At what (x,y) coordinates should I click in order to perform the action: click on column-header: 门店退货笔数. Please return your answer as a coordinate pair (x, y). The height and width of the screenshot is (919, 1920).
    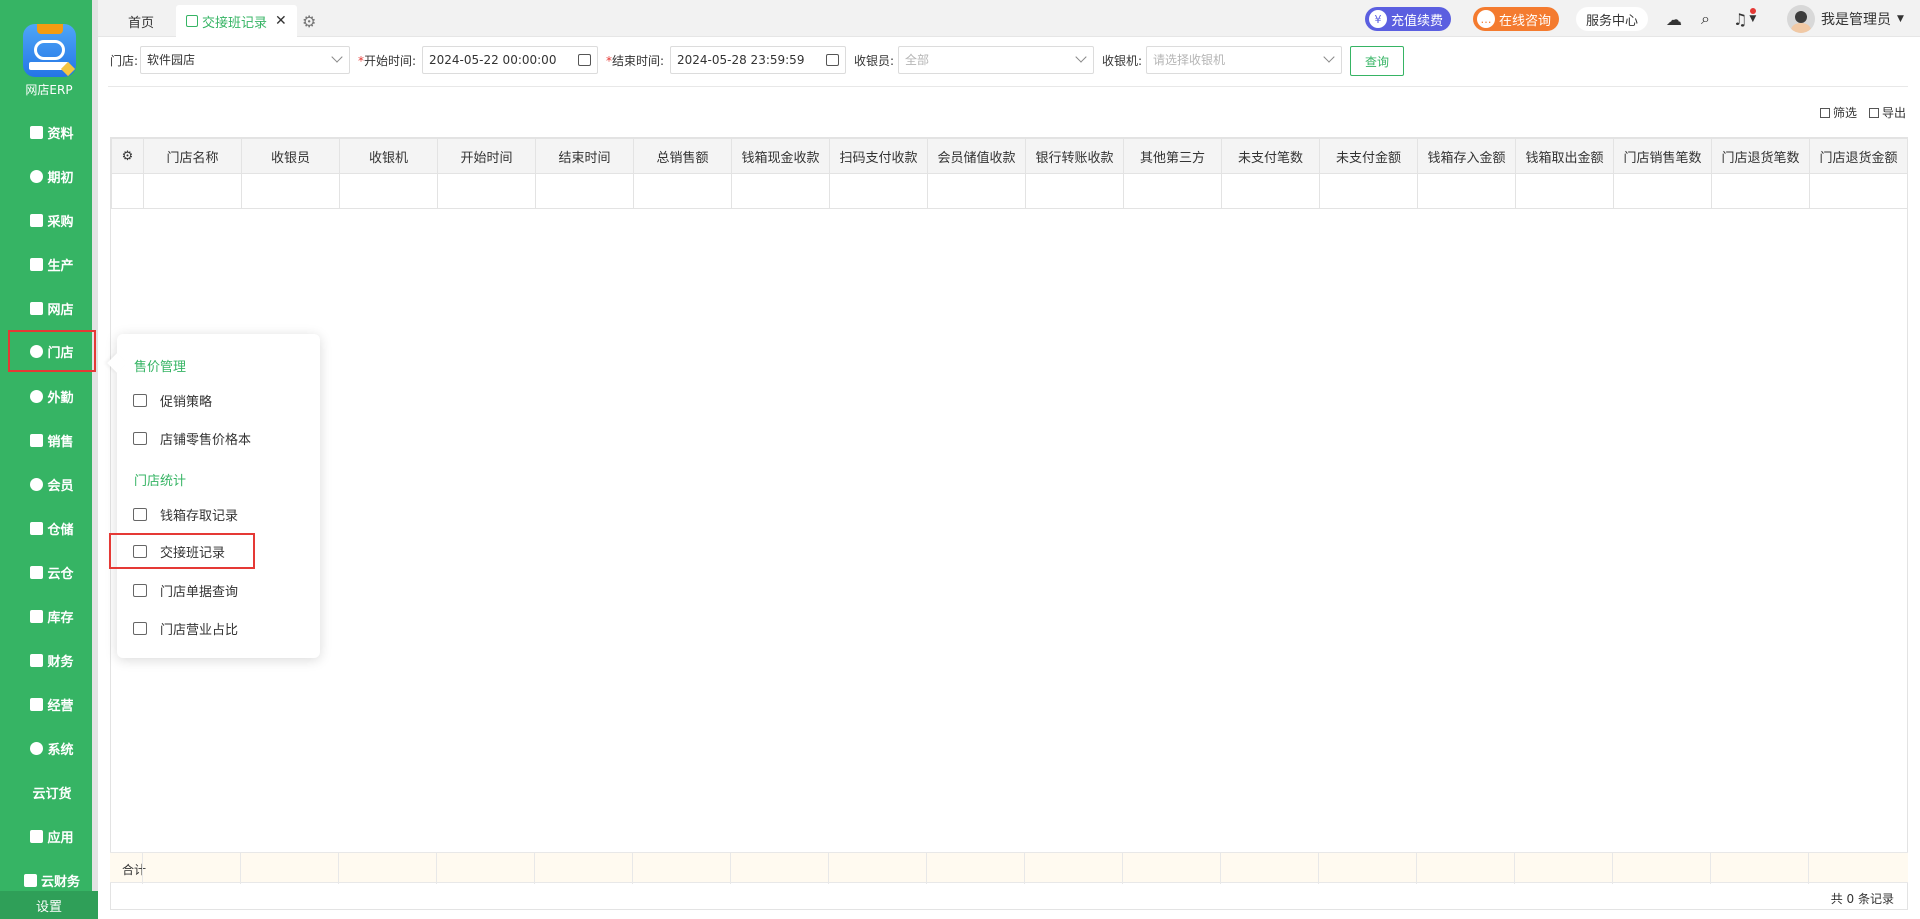
    Looking at the image, I should click on (1760, 156).